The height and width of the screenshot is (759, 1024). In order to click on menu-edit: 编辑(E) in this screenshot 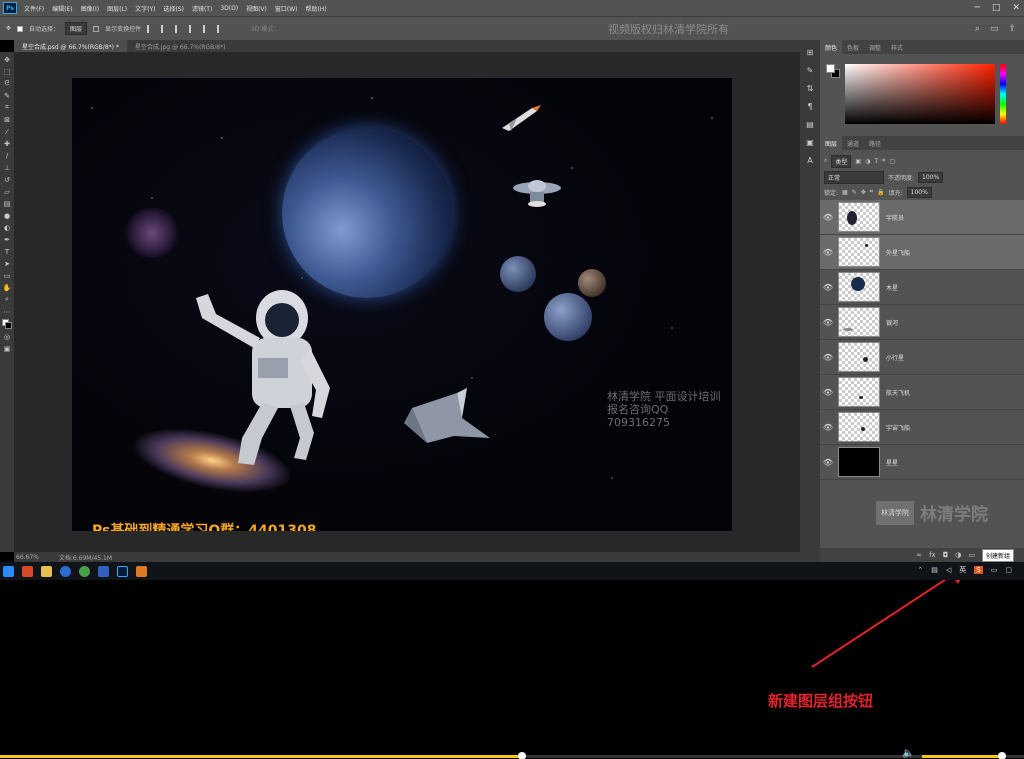, I will do `click(62, 8)`.